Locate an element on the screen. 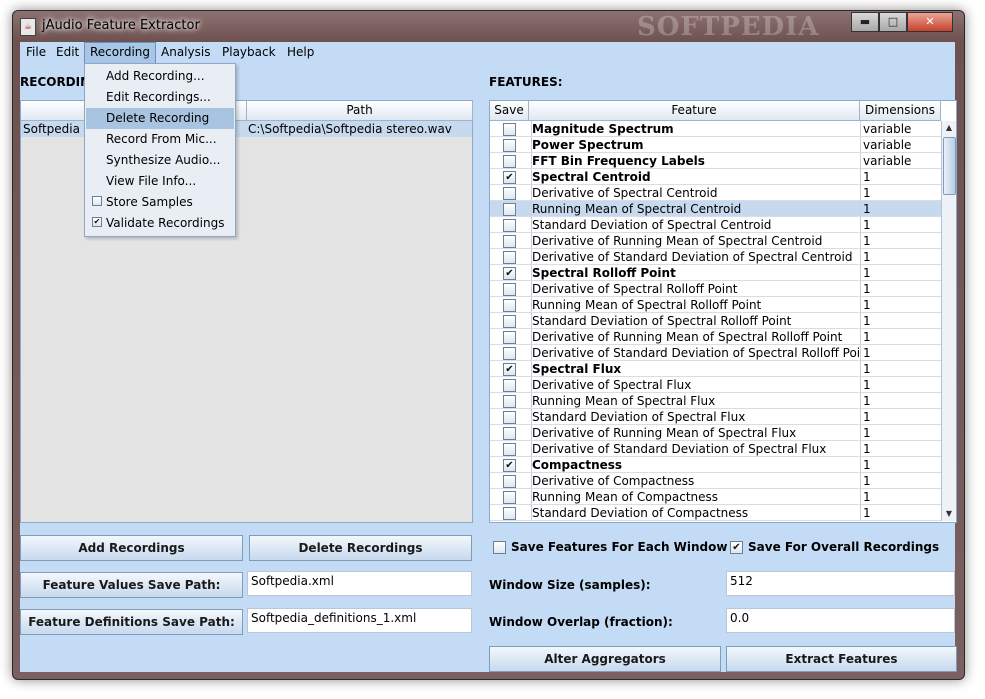 The width and height of the screenshot is (985, 699). window-overlap-field: 0.0 is located at coordinates (840, 620).